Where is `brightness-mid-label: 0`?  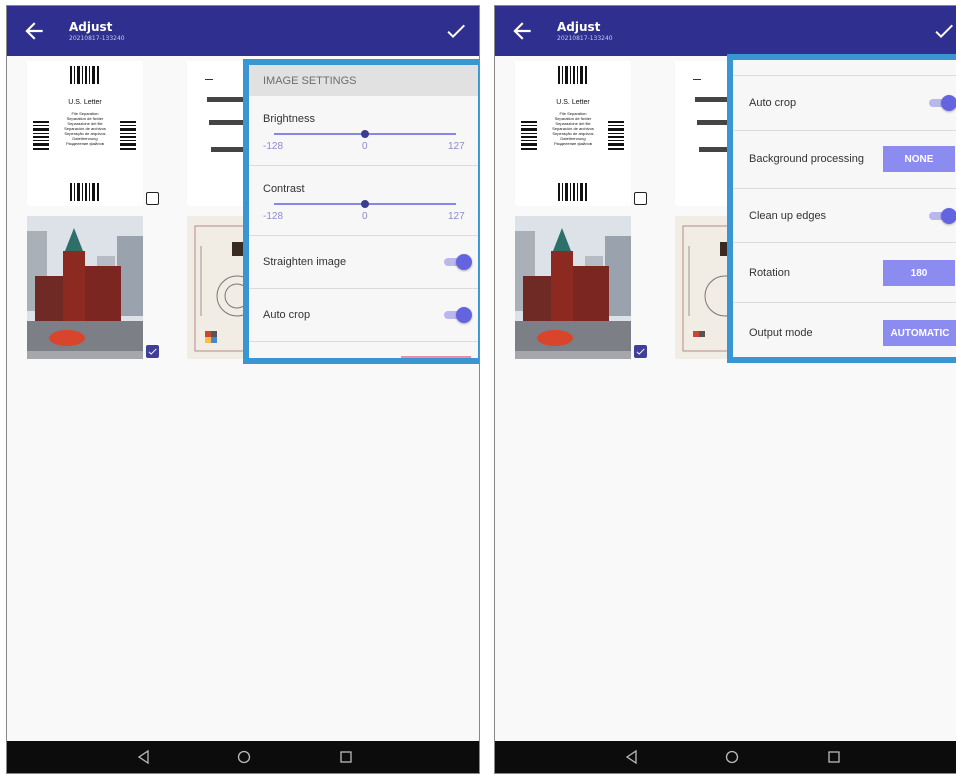
brightness-mid-label: 0 is located at coordinates (365, 146).